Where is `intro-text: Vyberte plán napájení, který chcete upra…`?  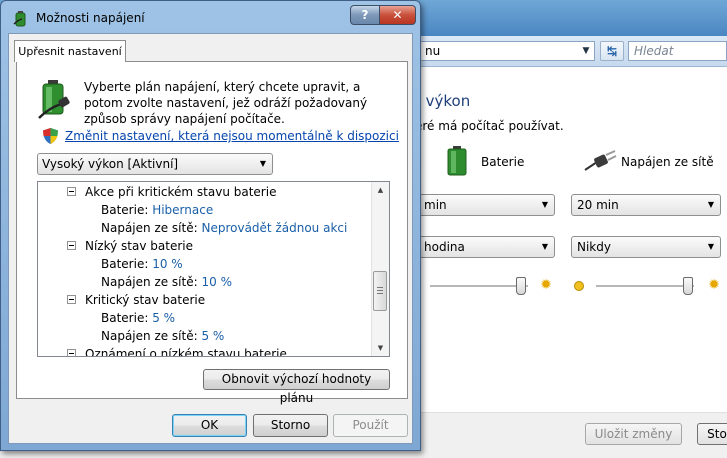
intro-text: Vyberte plán napájení, který chcete upra… is located at coordinates (226, 103).